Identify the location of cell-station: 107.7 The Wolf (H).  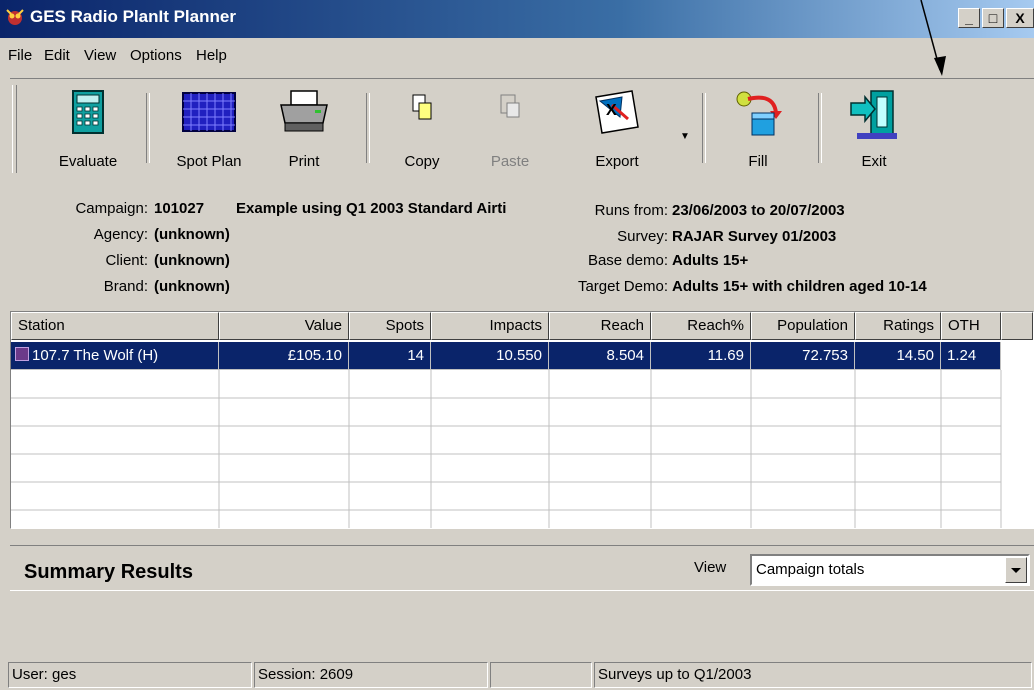
(115, 356).